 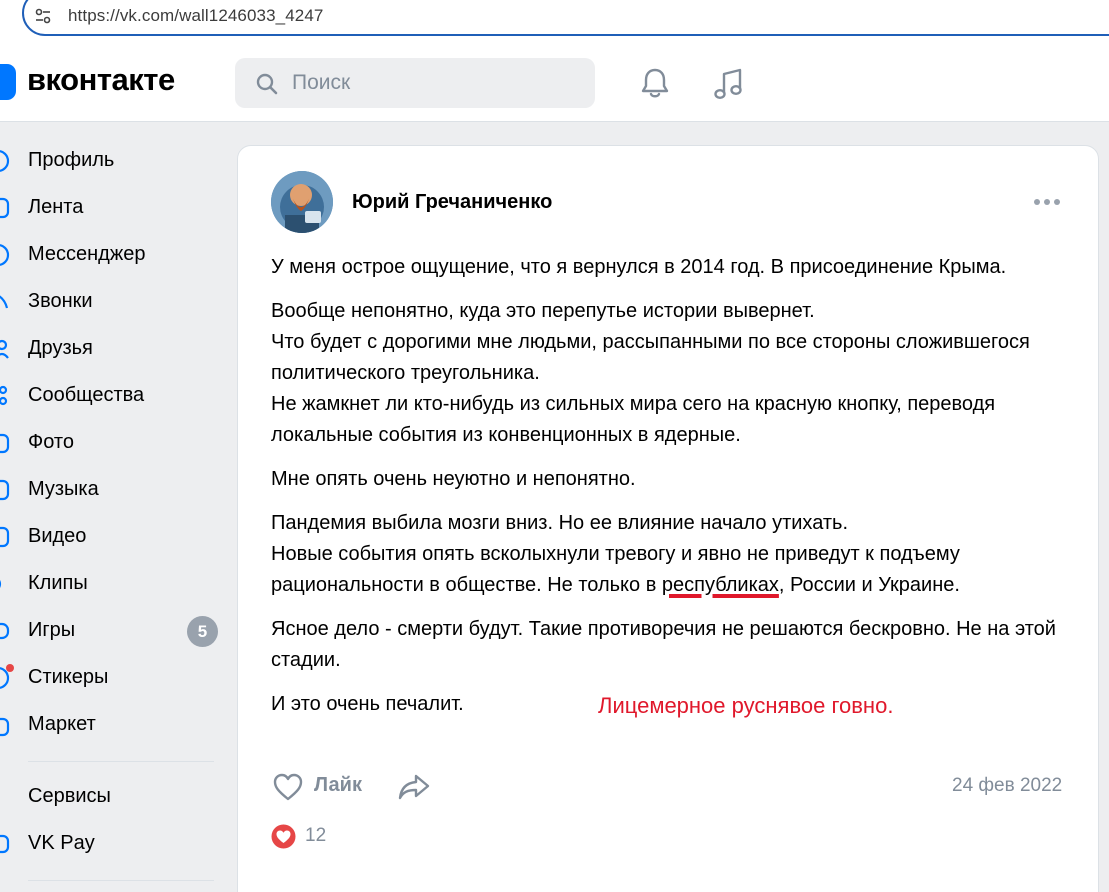 What do you see at coordinates (288, 787) in the screenshot?
I see `heart-icon` at bounding box center [288, 787].